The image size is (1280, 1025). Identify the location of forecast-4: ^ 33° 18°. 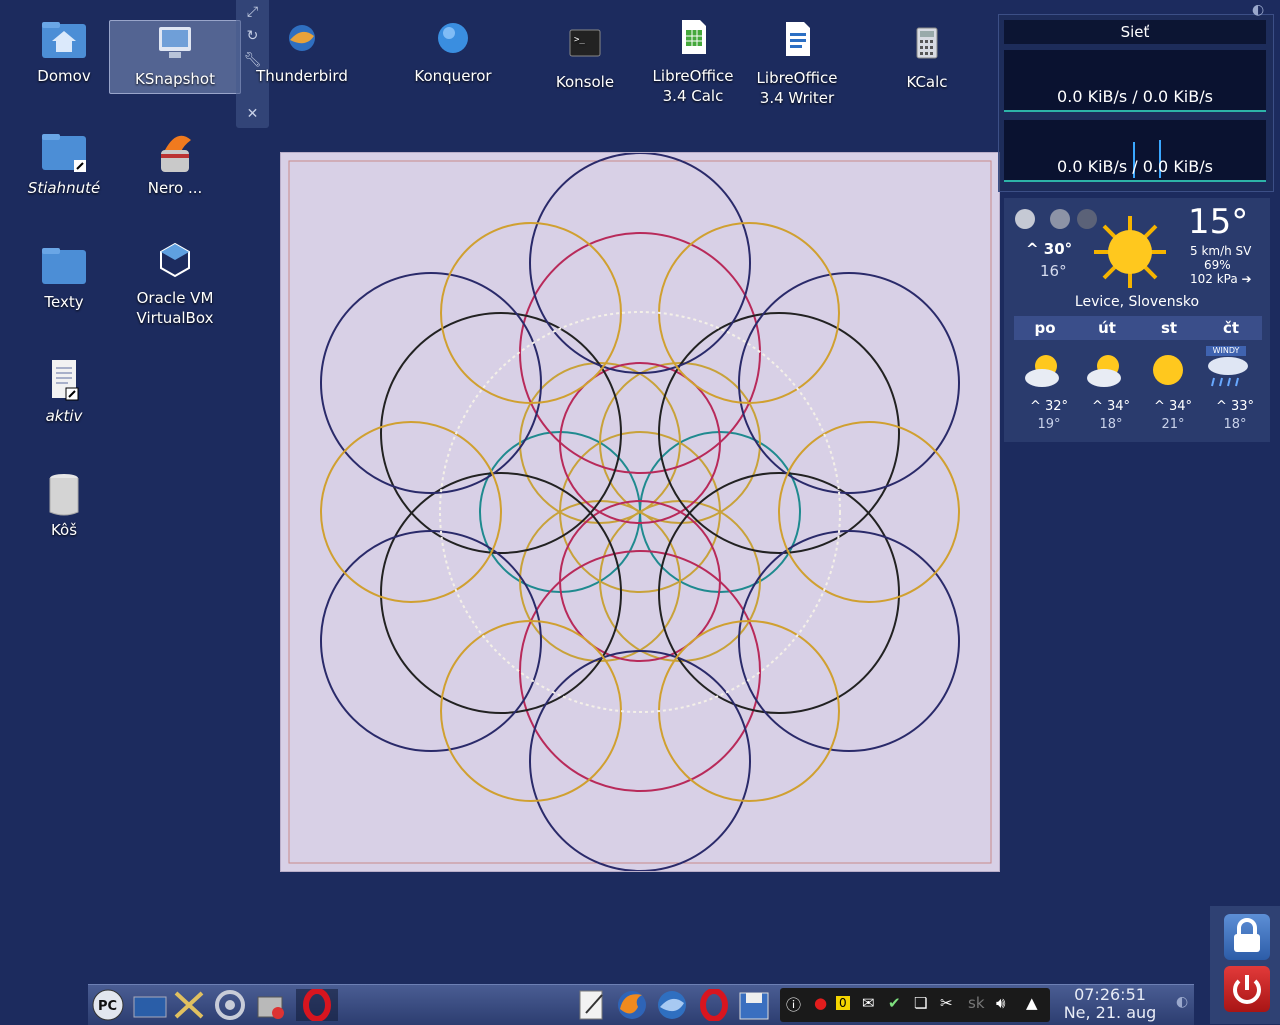
(1235, 415).